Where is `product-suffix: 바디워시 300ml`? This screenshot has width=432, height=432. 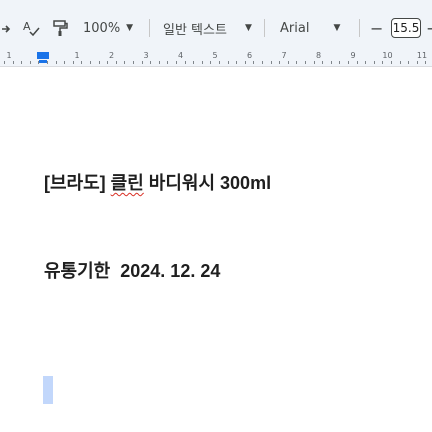
product-suffix: 바디워시 300ml is located at coordinates (207, 183).